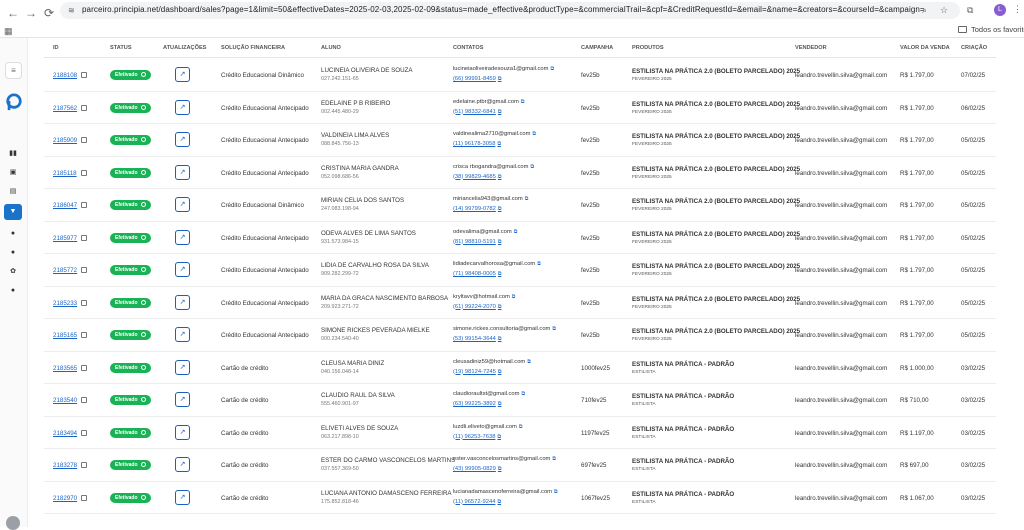 The width and height of the screenshot is (1024, 530). Describe the element at coordinates (72, 10) in the screenshot. I see `site-info-icon: ≋` at that location.